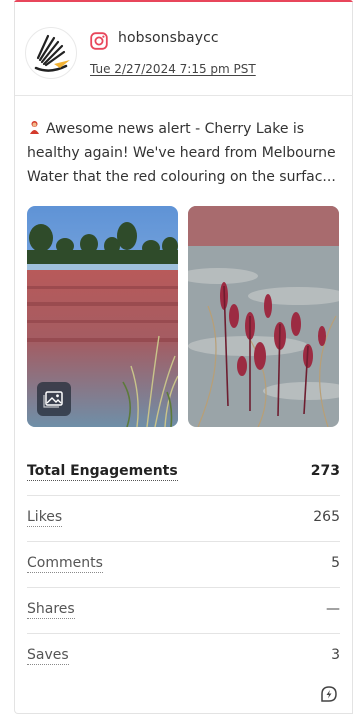  I want to click on woman-emoji-icon, so click(34, 127).